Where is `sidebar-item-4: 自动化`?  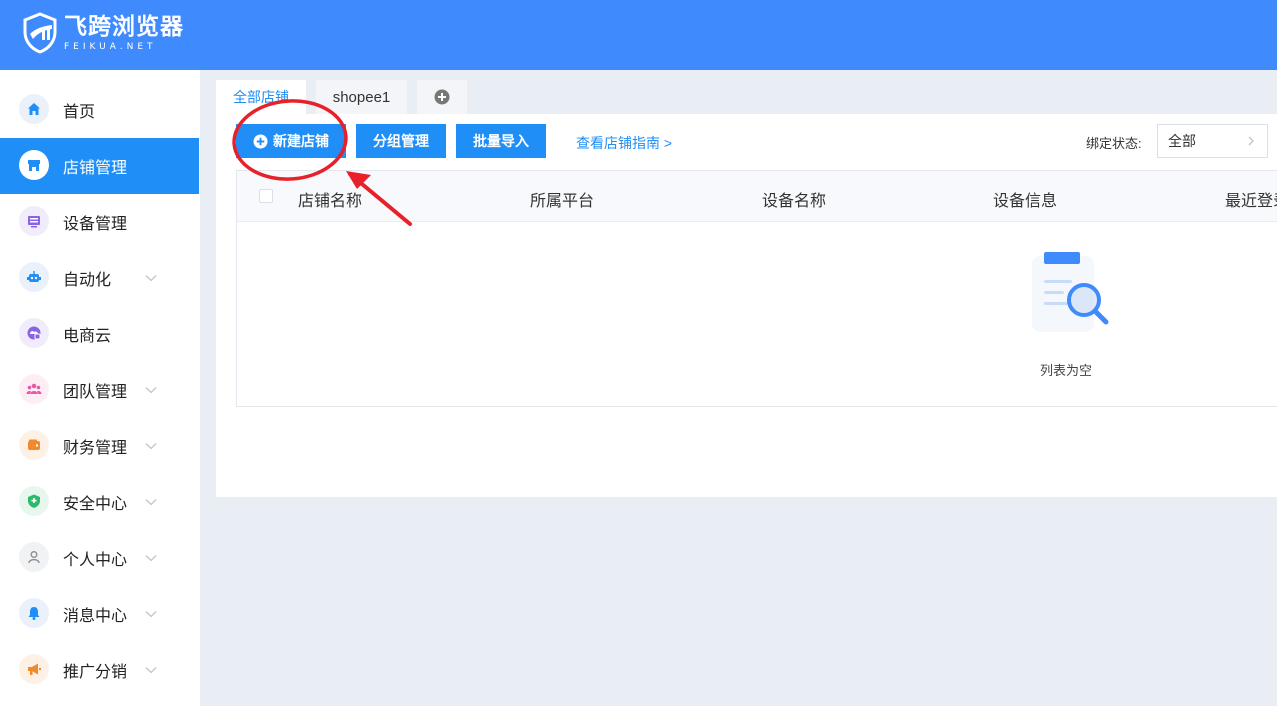
sidebar-item-4: 自动化 is located at coordinates (99, 278).